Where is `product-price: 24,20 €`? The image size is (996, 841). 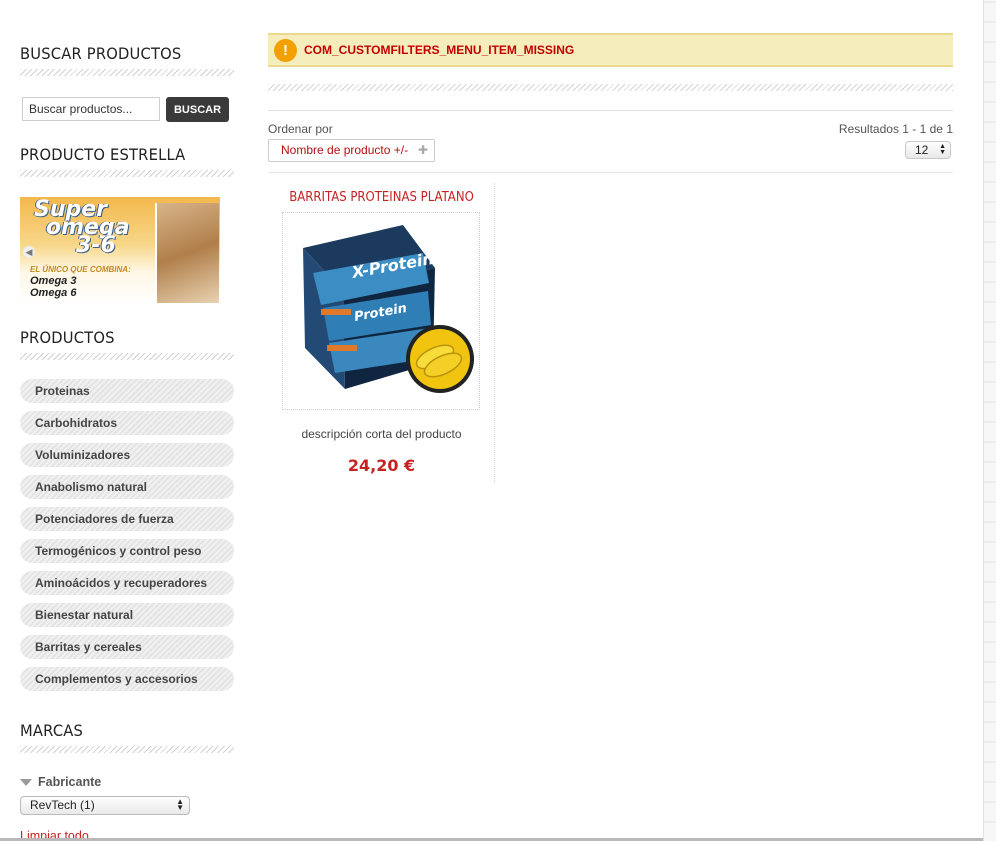 product-price: 24,20 € is located at coordinates (381, 465).